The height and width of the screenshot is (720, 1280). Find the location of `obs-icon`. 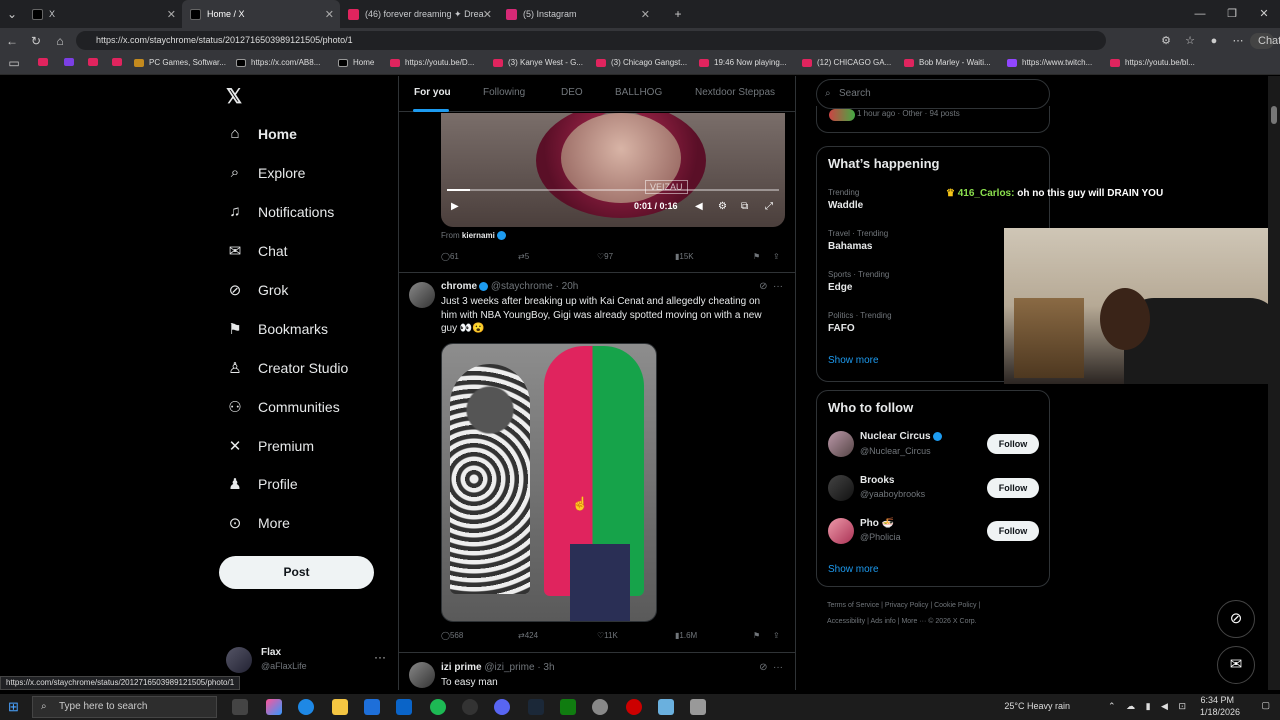

obs-icon is located at coordinates (634, 707).